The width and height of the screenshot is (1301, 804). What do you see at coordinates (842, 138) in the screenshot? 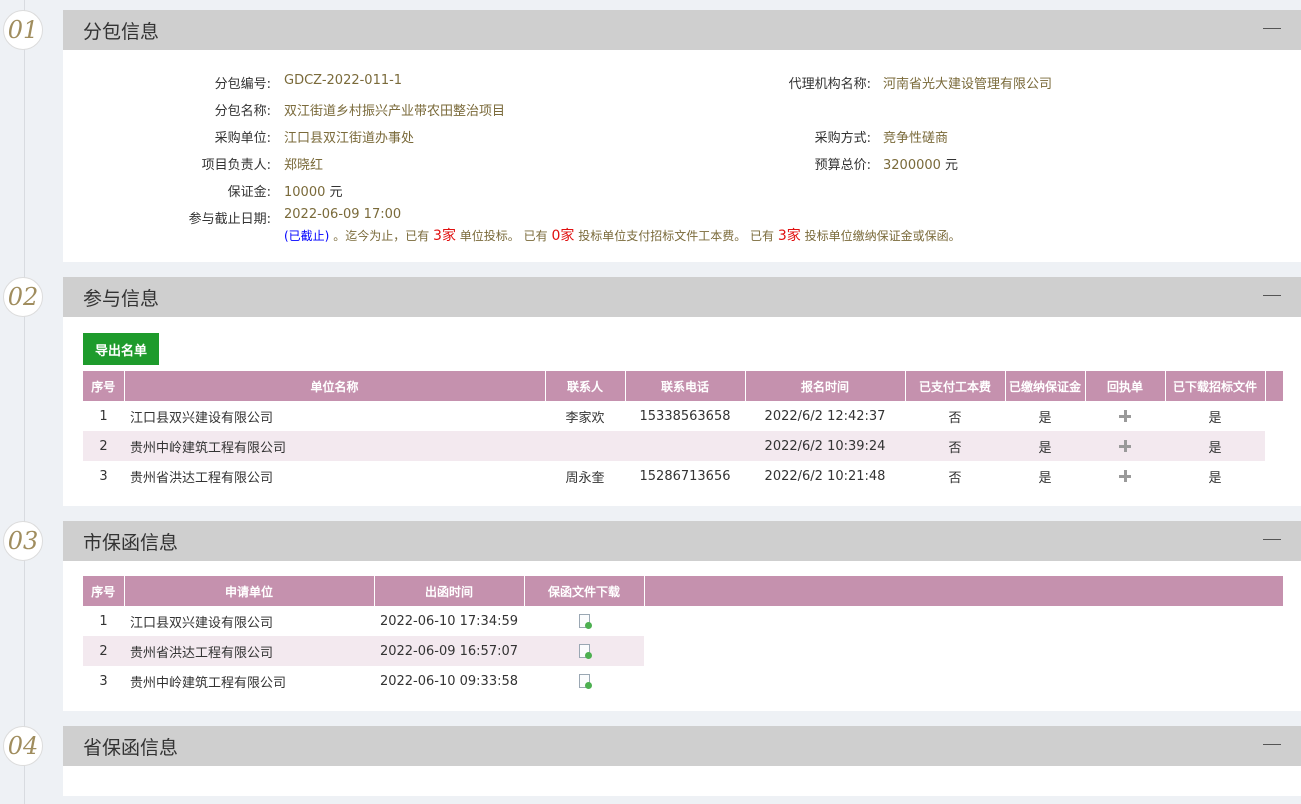
I see `purchase-method-label: 采购方式:` at bounding box center [842, 138].